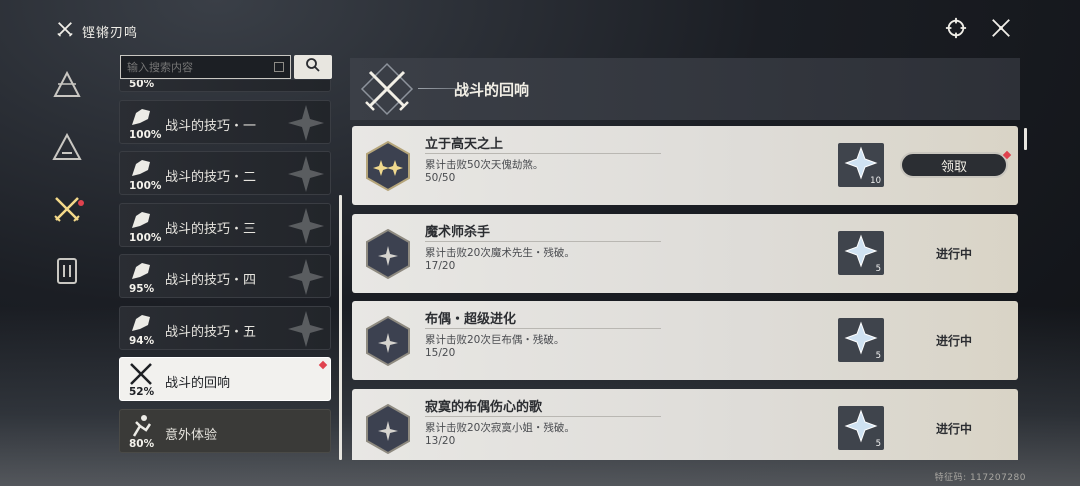 The width and height of the screenshot is (1080, 486). Describe the element at coordinates (440, 178) in the screenshot. I see `achievement-progress: 50/50` at that location.